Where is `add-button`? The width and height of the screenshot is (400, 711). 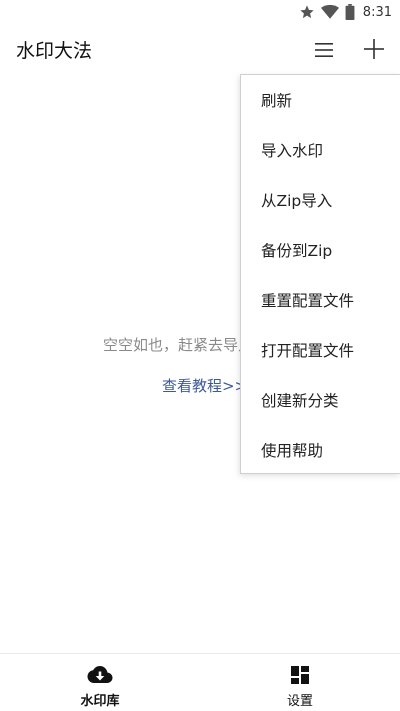 add-button is located at coordinates (374, 49).